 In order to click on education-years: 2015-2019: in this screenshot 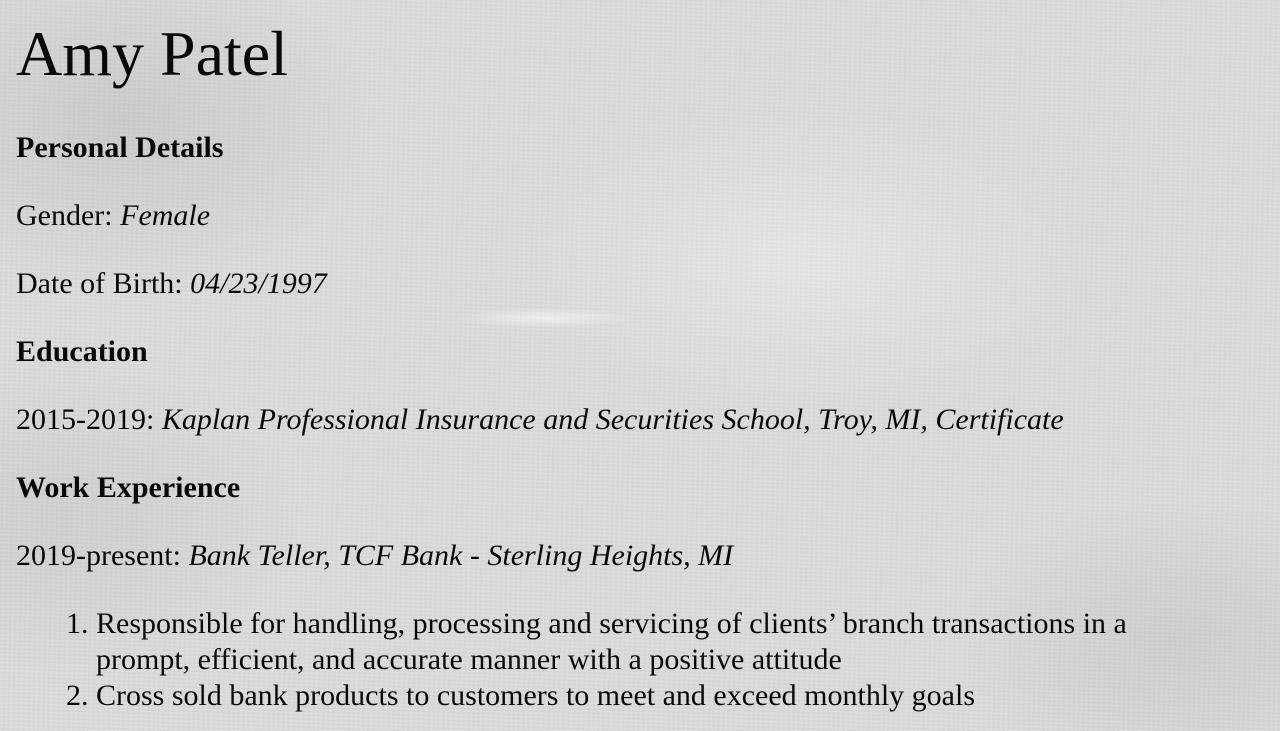, I will do `click(85, 419)`.